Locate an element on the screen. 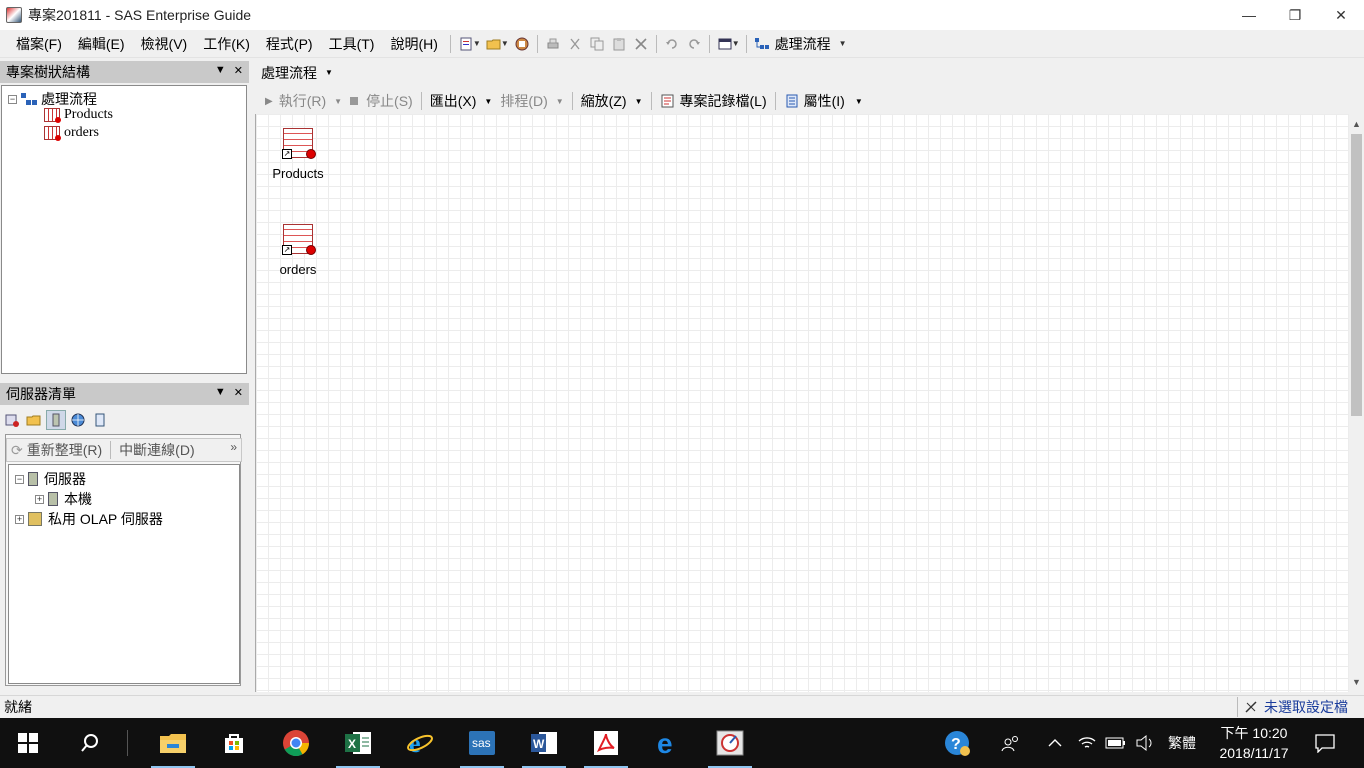  excel-icon: X is located at coordinates (358, 743).